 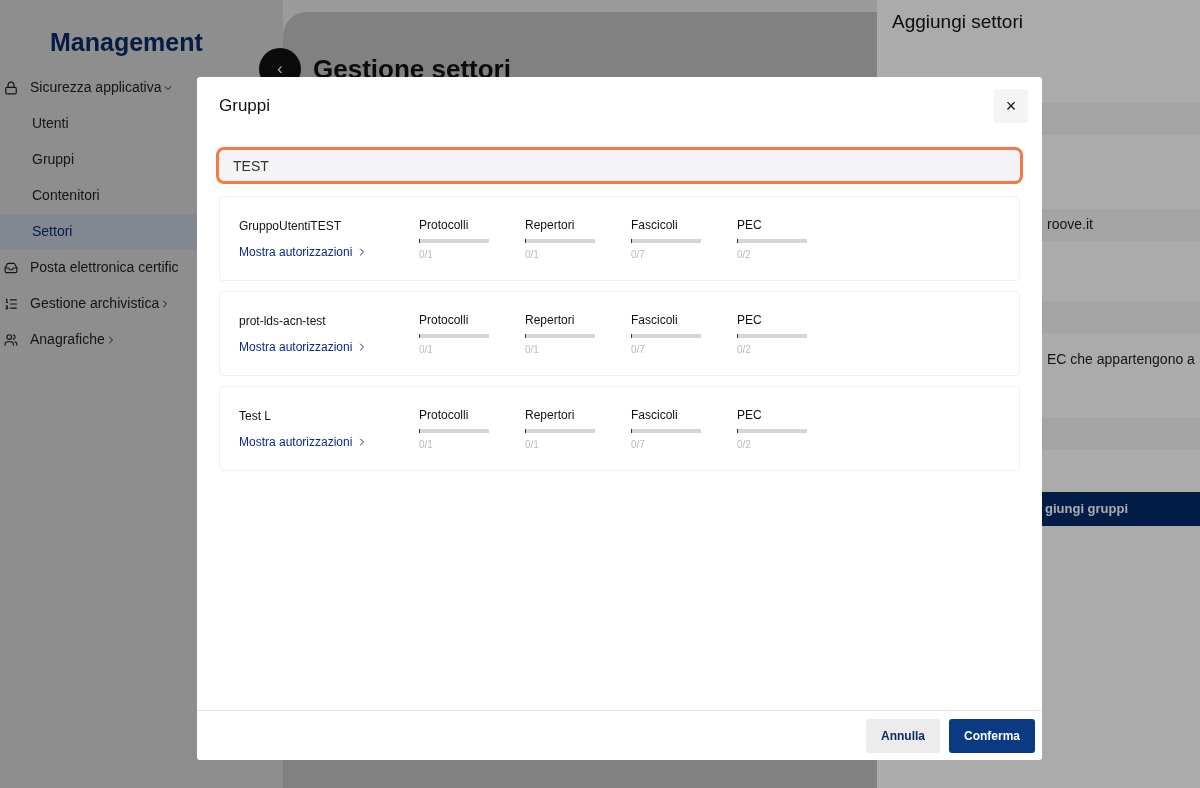 What do you see at coordinates (1121, 359) in the screenshot?
I see `description-text: EC che appartengono a` at bounding box center [1121, 359].